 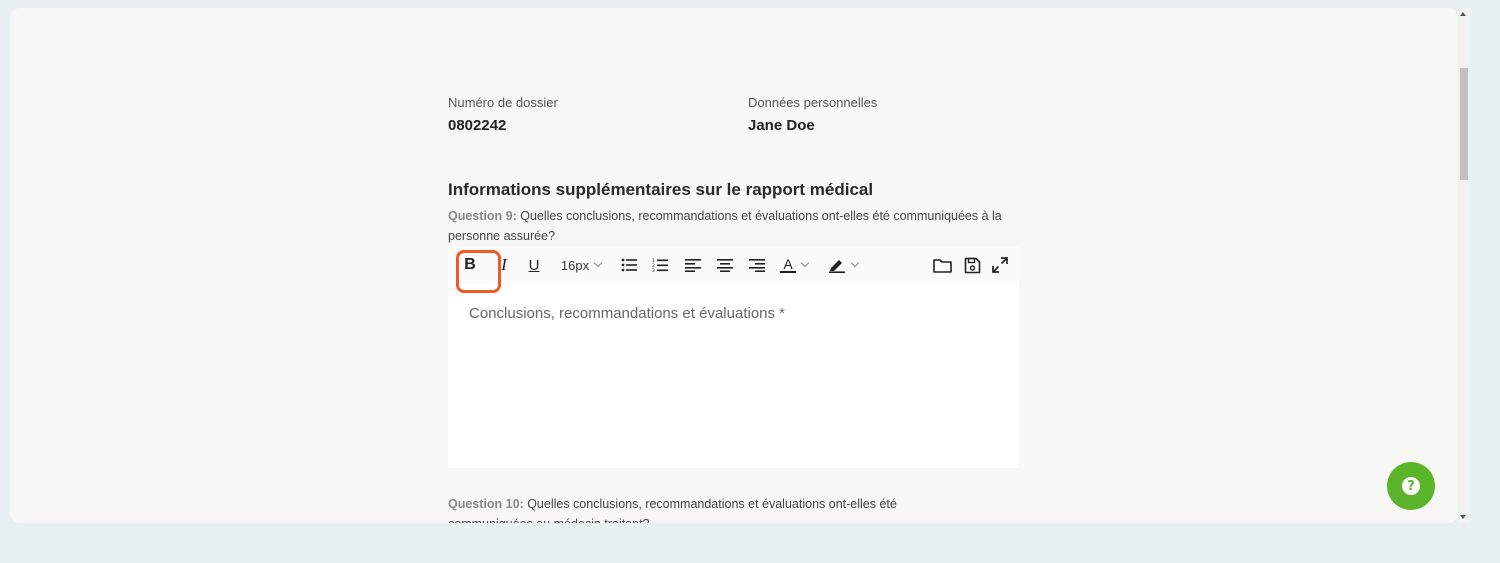 I want to click on bullet-list-button, so click(x=629, y=265).